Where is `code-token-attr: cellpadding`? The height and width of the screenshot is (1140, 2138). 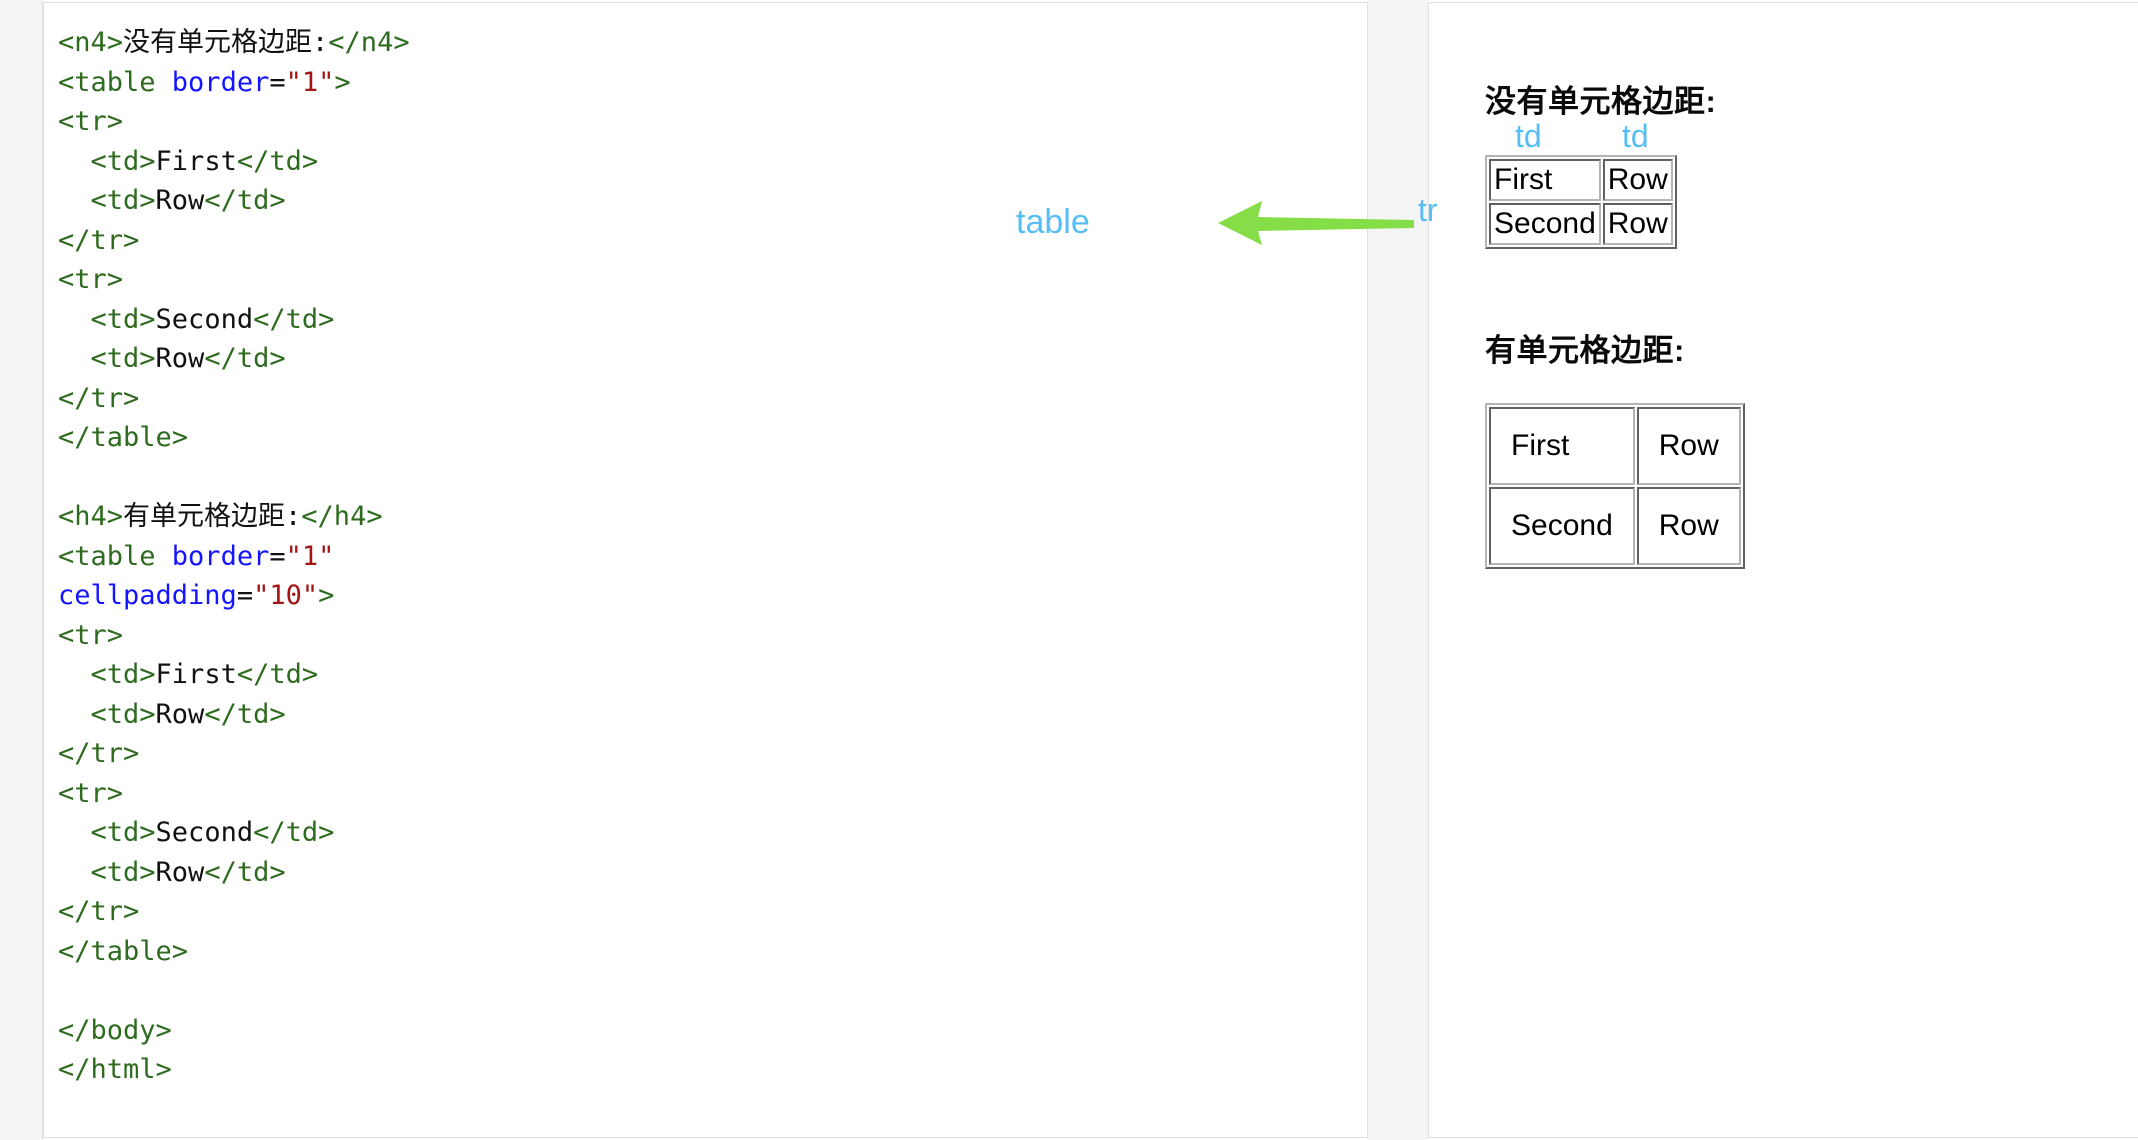
code-token-attr: cellpadding is located at coordinates (147, 595).